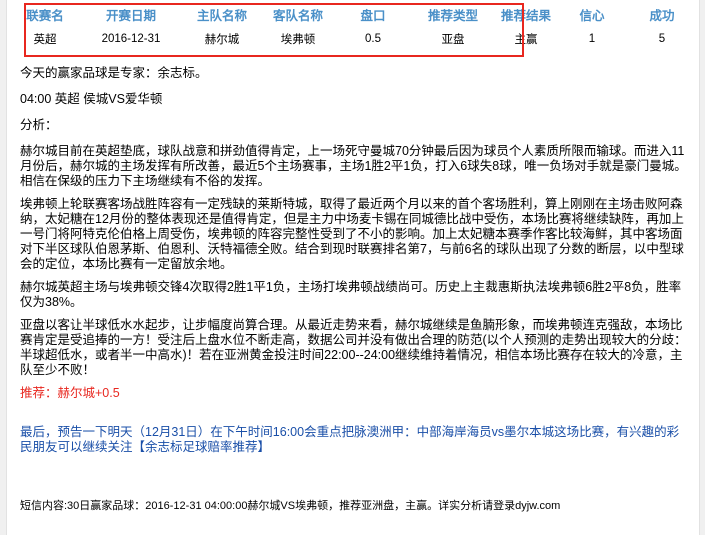 This screenshot has height=535, width=705. What do you see at coordinates (452, 15) in the screenshot?
I see `header-pick-type: 推荐类型` at bounding box center [452, 15].